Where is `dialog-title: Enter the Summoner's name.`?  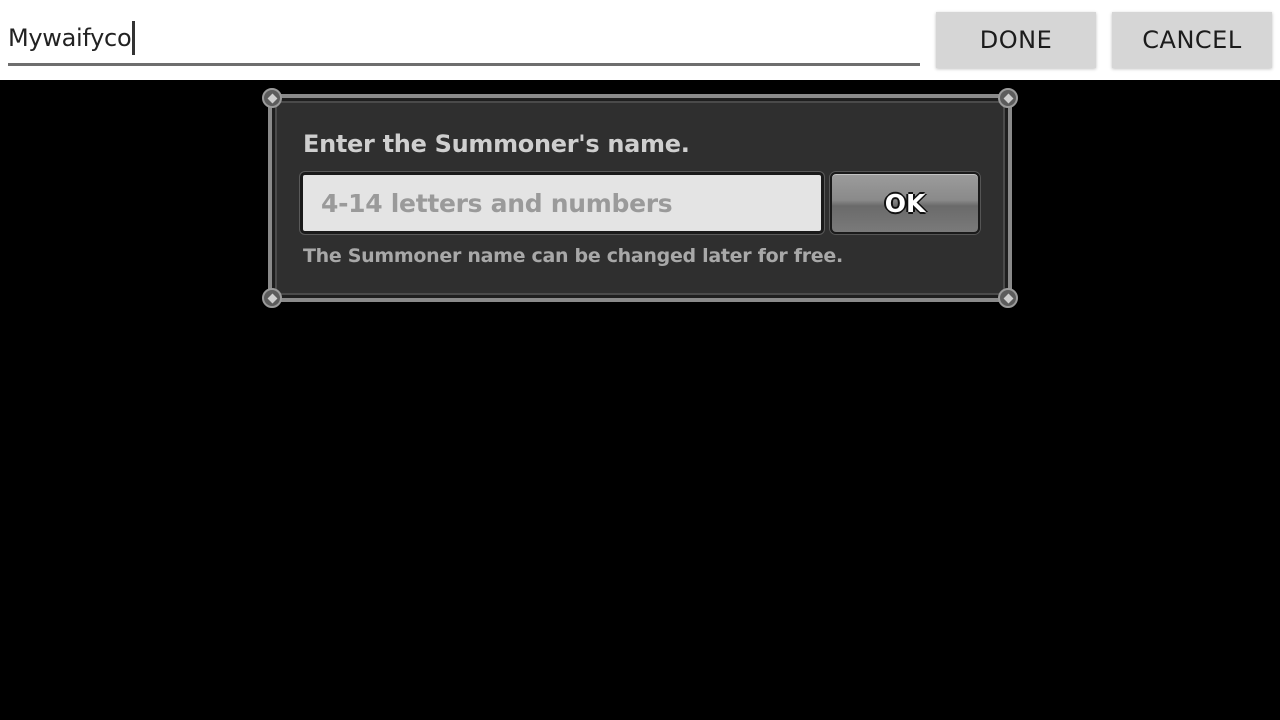 dialog-title: Enter the Summoner's name. is located at coordinates (496, 144).